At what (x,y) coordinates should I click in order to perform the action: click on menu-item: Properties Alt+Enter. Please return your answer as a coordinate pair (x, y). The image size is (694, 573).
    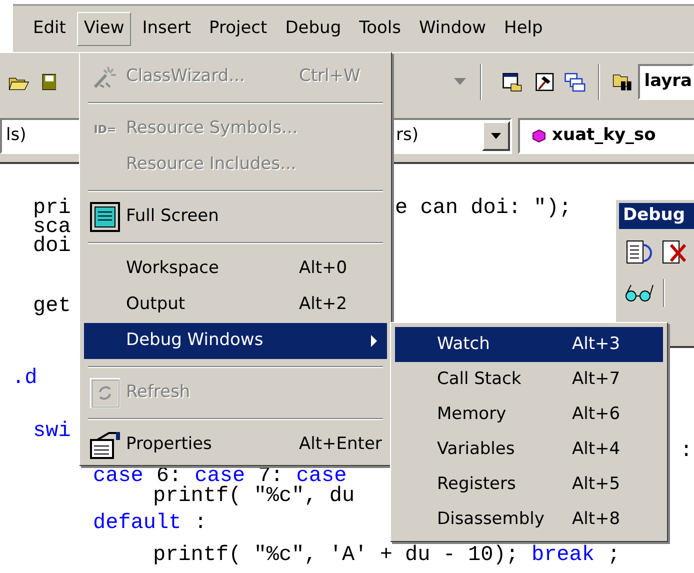
    Looking at the image, I should click on (235, 445).